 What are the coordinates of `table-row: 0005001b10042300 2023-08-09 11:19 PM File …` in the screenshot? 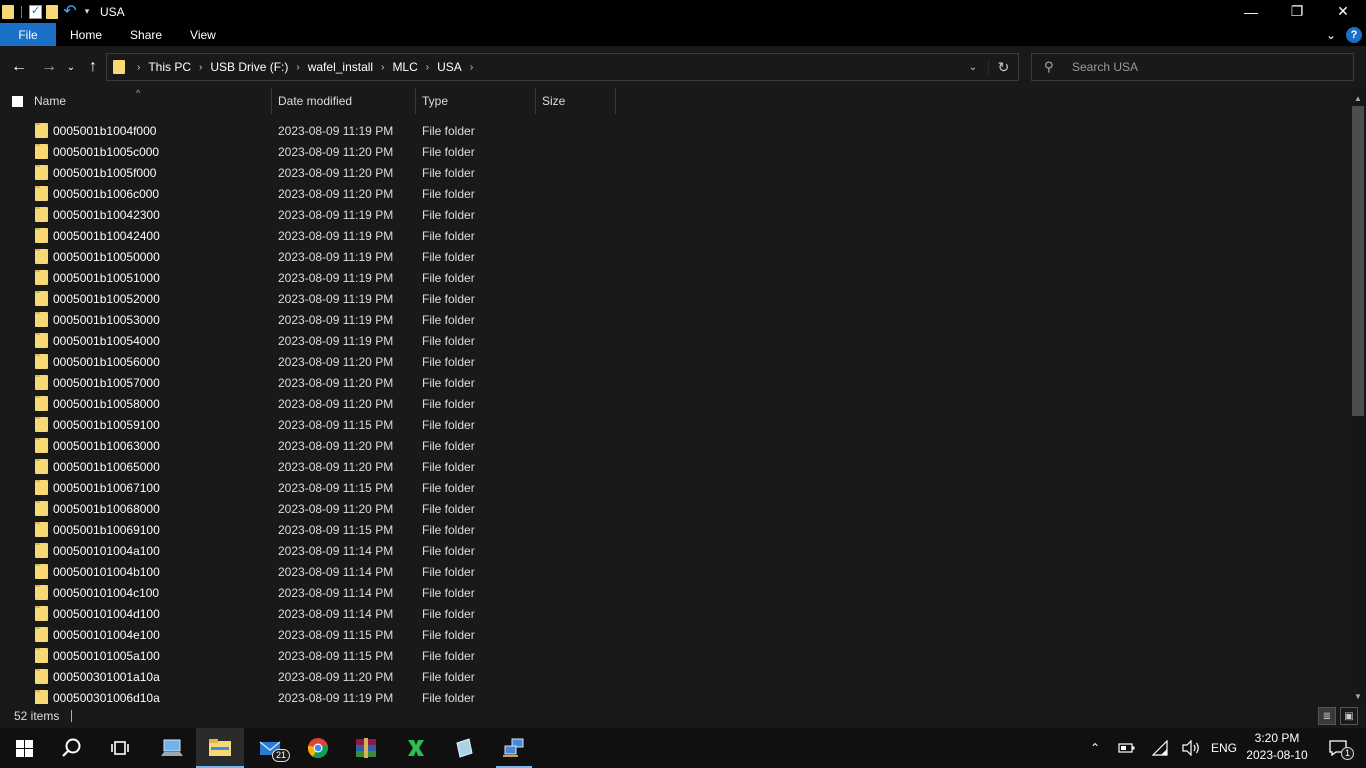 It's located at (675, 214).